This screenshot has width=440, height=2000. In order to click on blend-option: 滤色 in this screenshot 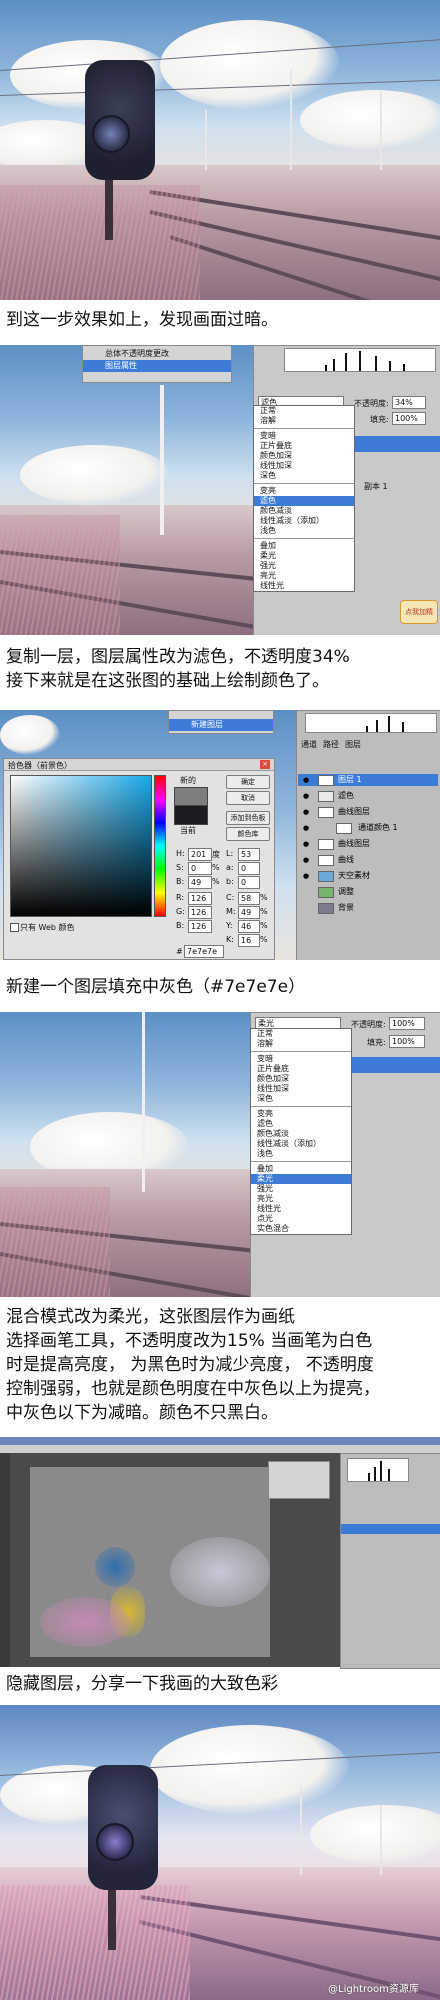, I will do `click(301, 1124)`.